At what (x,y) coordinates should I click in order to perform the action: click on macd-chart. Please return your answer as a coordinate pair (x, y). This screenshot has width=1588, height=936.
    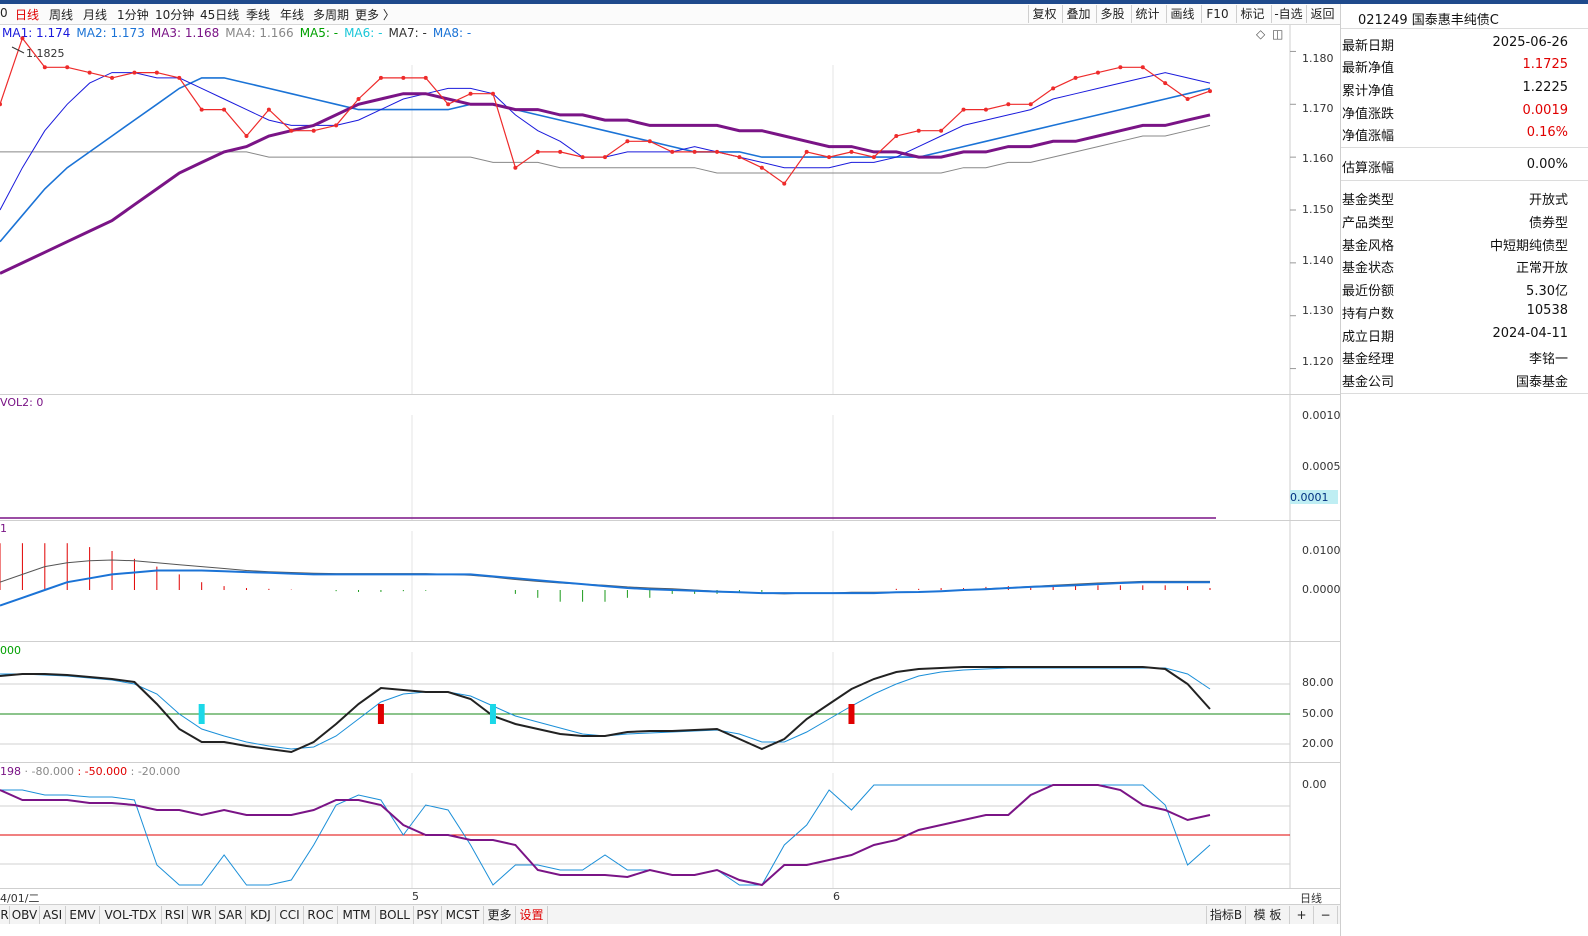
    Looking at the image, I should click on (670, 581).